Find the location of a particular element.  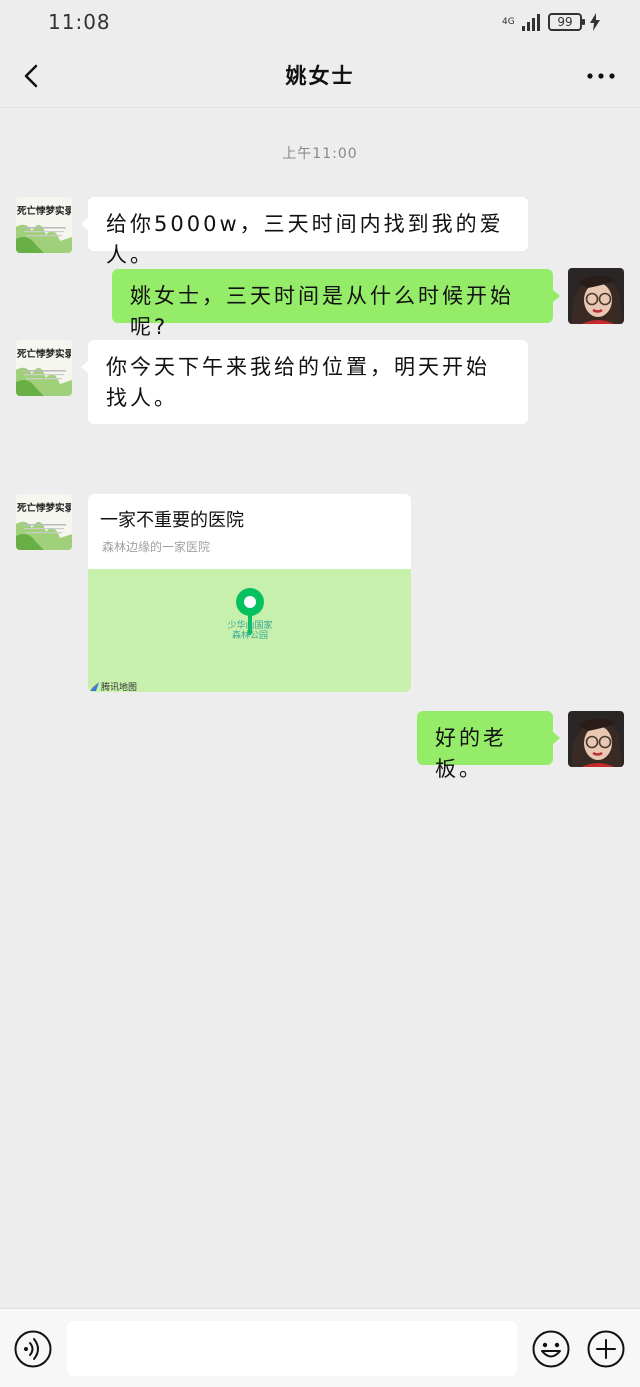

map-place-label: 少华山国家森林公园 is located at coordinates (250, 631).